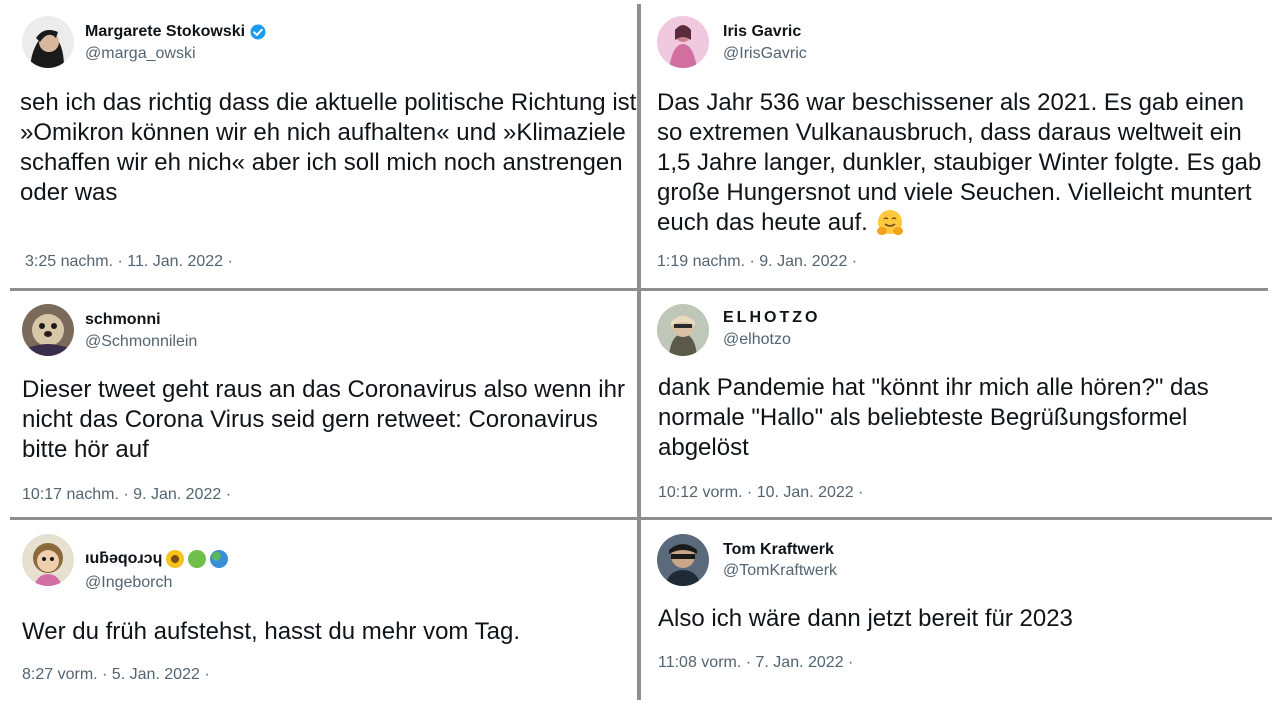 The height and width of the screenshot is (710, 1280). I want to click on tweet-timestamp: 10:12 vorm. · 10. Jan. 2022 ·, so click(760, 493).